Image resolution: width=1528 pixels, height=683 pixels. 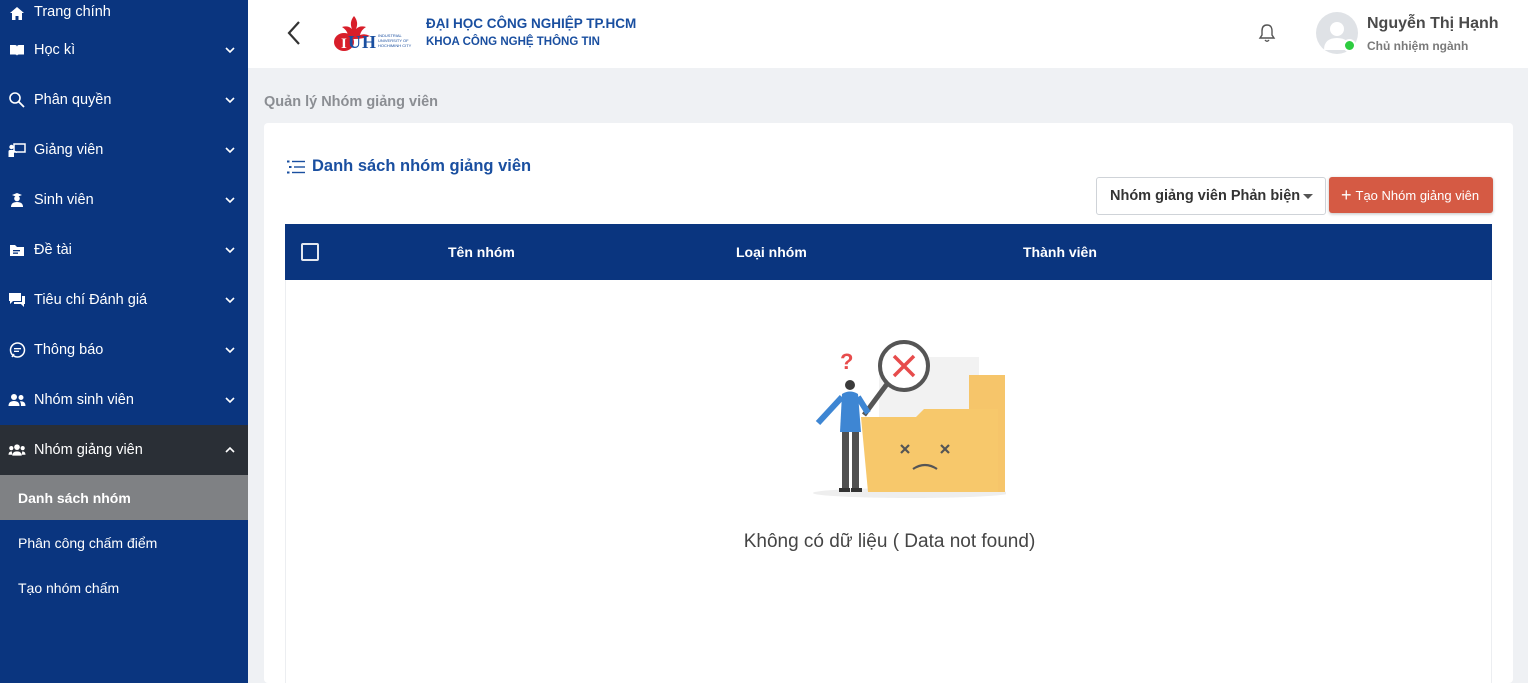 What do you see at coordinates (17, 50) in the screenshot?
I see `book-icon` at bounding box center [17, 50].